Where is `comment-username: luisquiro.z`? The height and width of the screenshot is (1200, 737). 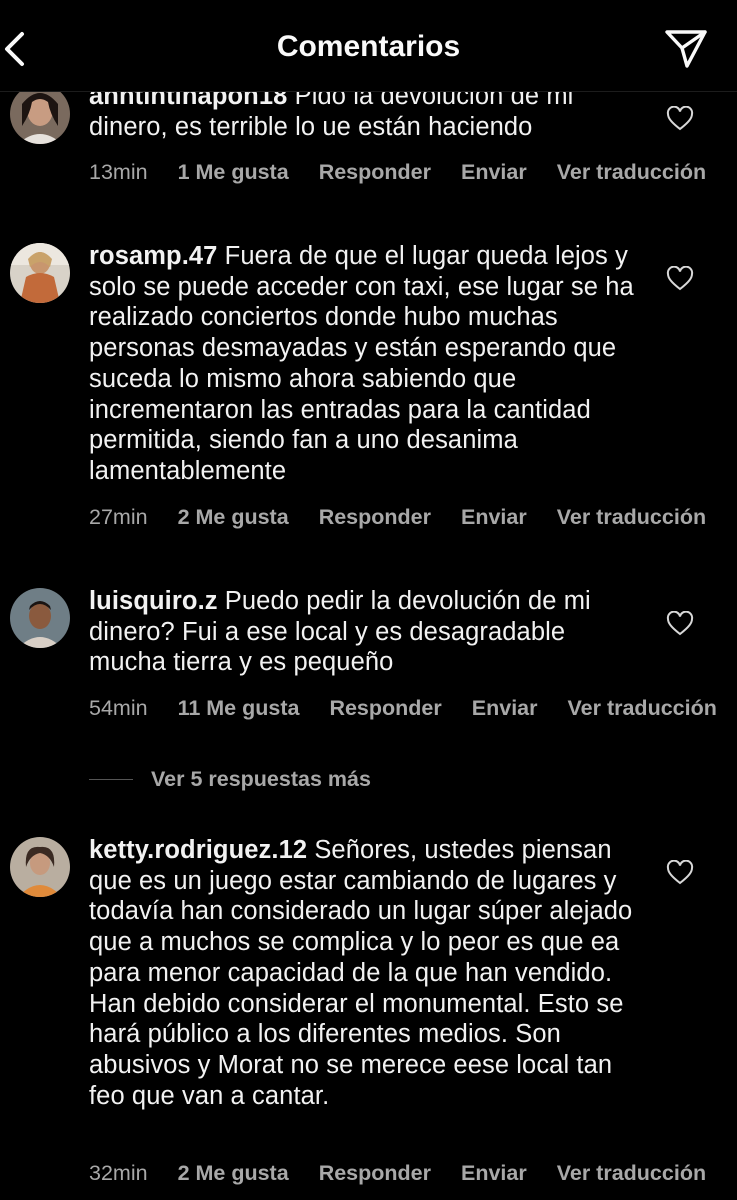 comment-username: luisquiro.z is located at coordinates (153, 601).